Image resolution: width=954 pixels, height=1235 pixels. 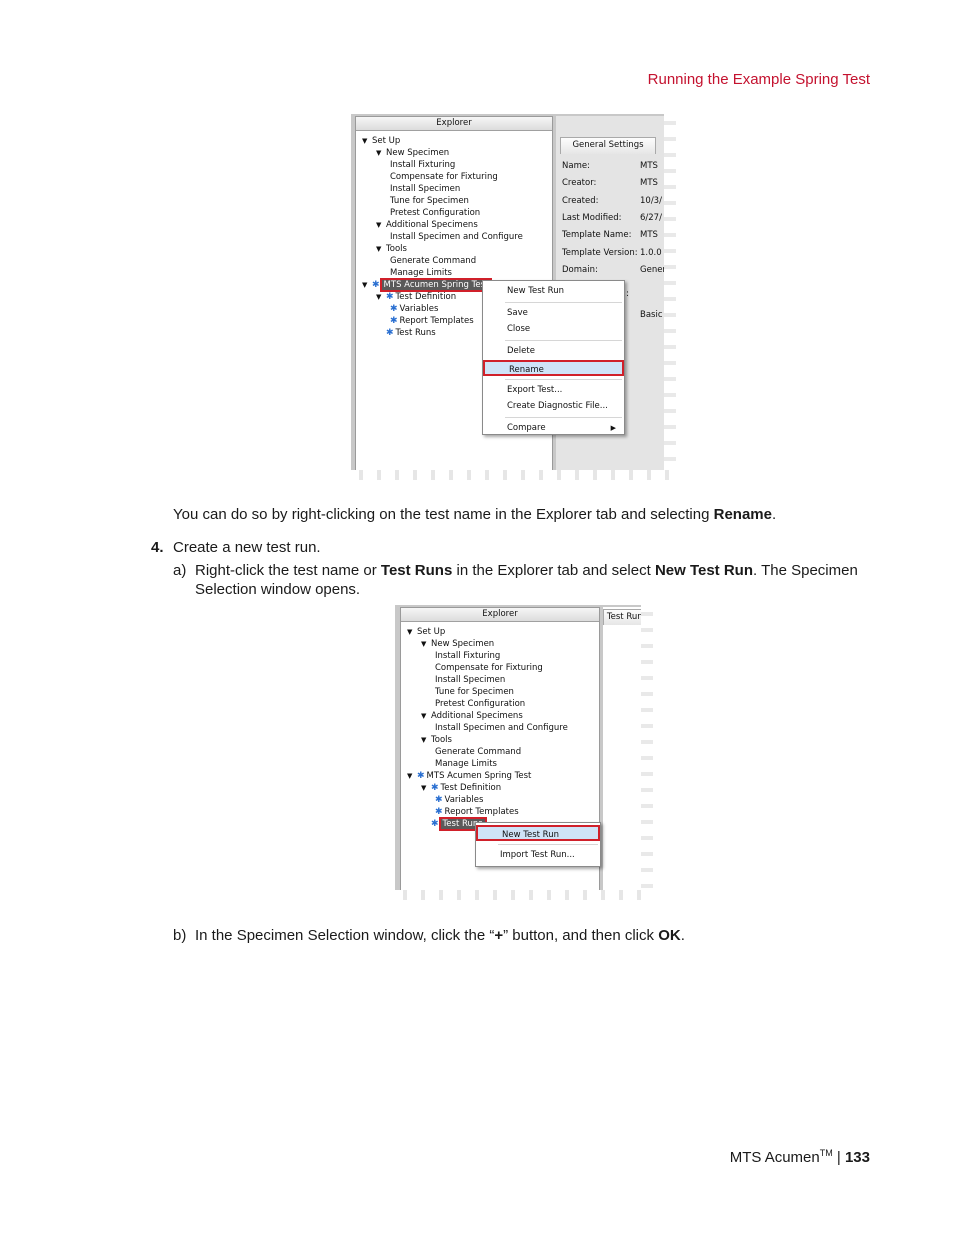 What do you see at coordinates (479, 776) in the screenshot?
I see `tree-item-label: MTS Acumen Spring Test` at bounding box center [479, 776].